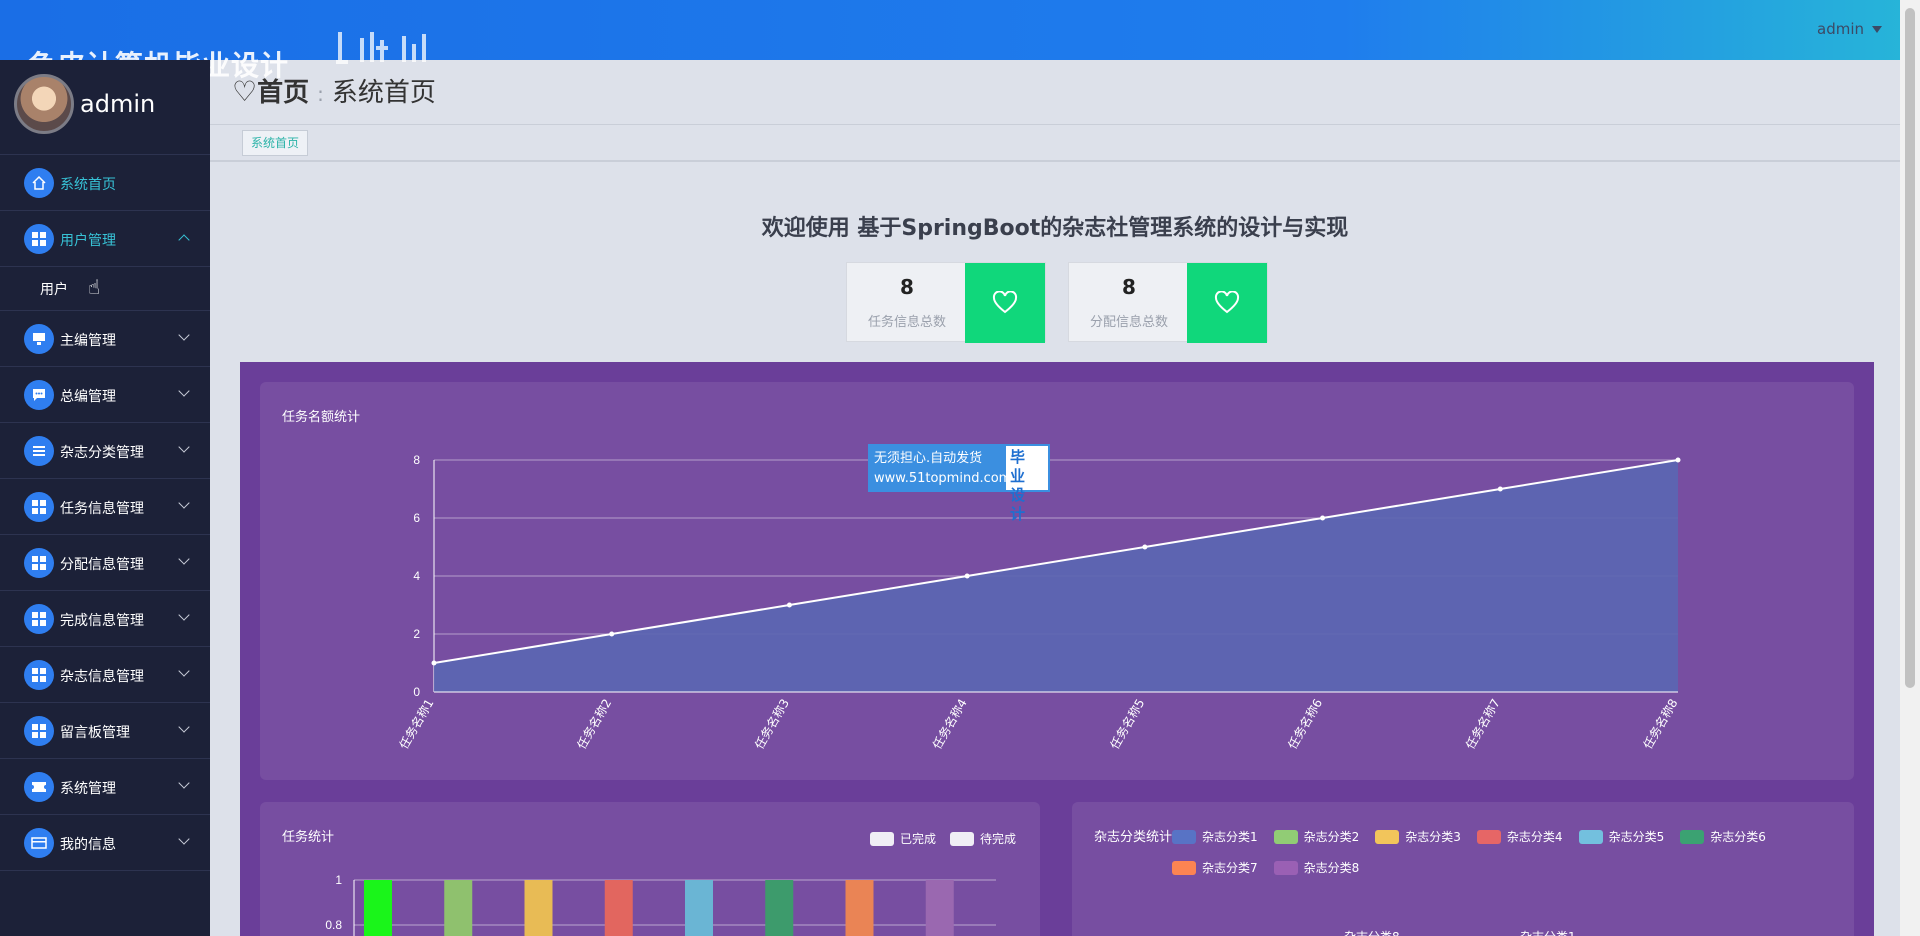 The width and height of the screenshot is (1920, 936). I want to click on legend-item: 杂志分类4, so click(1519, 836).